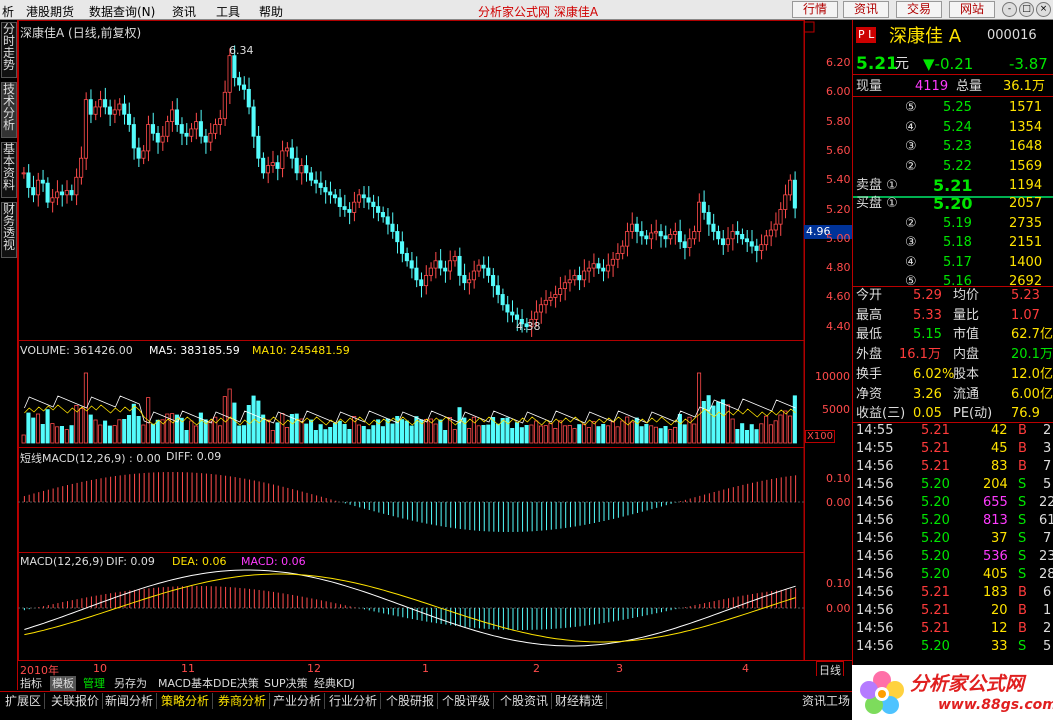  What do you see at coordinates (580, 701) in the screenshot?
I see `bottom-tab: 财经精选` at bounding box center [580, 701].